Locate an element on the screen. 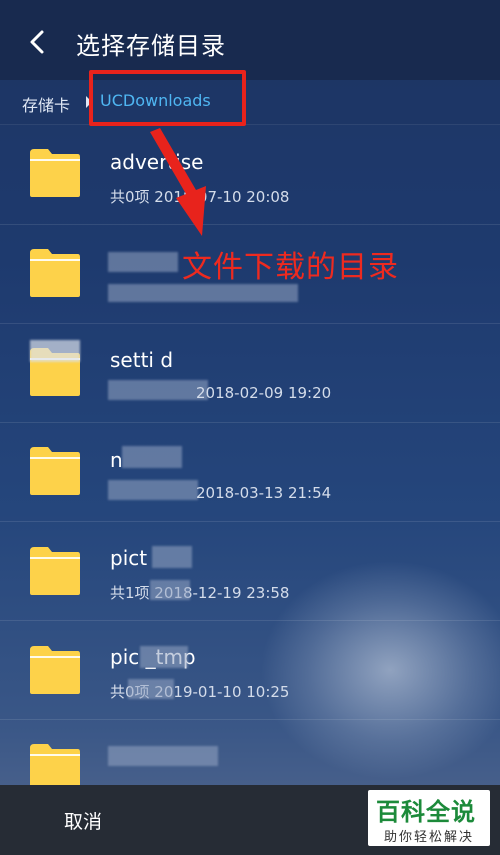 Image resolution: width=500 pixels, height=855 pixels. redacted-block is located at coordinates (55, 351).